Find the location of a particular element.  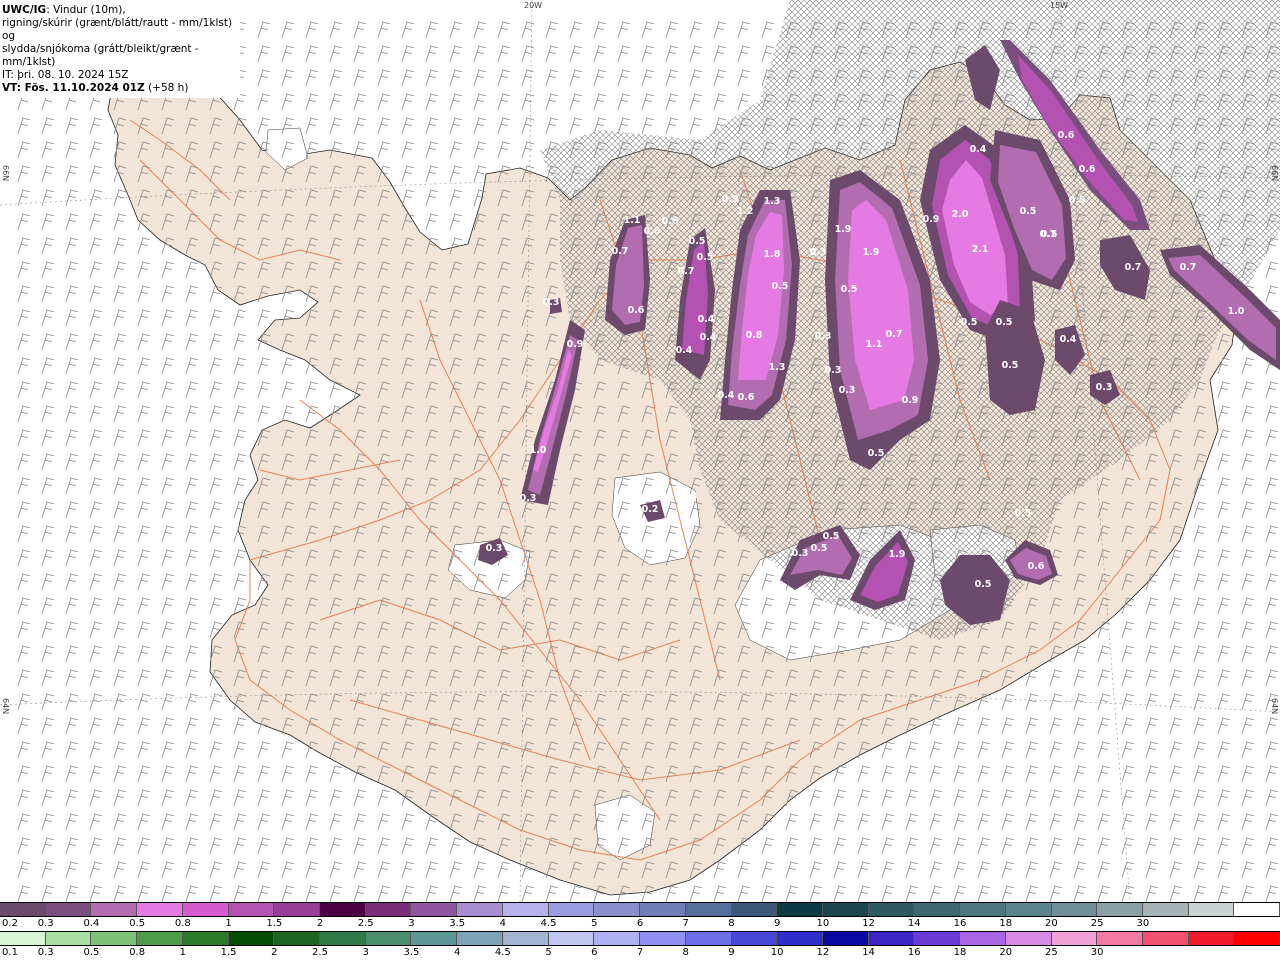

rain-colorbar-tick-label: 10 is located at coordinates (777, 952).